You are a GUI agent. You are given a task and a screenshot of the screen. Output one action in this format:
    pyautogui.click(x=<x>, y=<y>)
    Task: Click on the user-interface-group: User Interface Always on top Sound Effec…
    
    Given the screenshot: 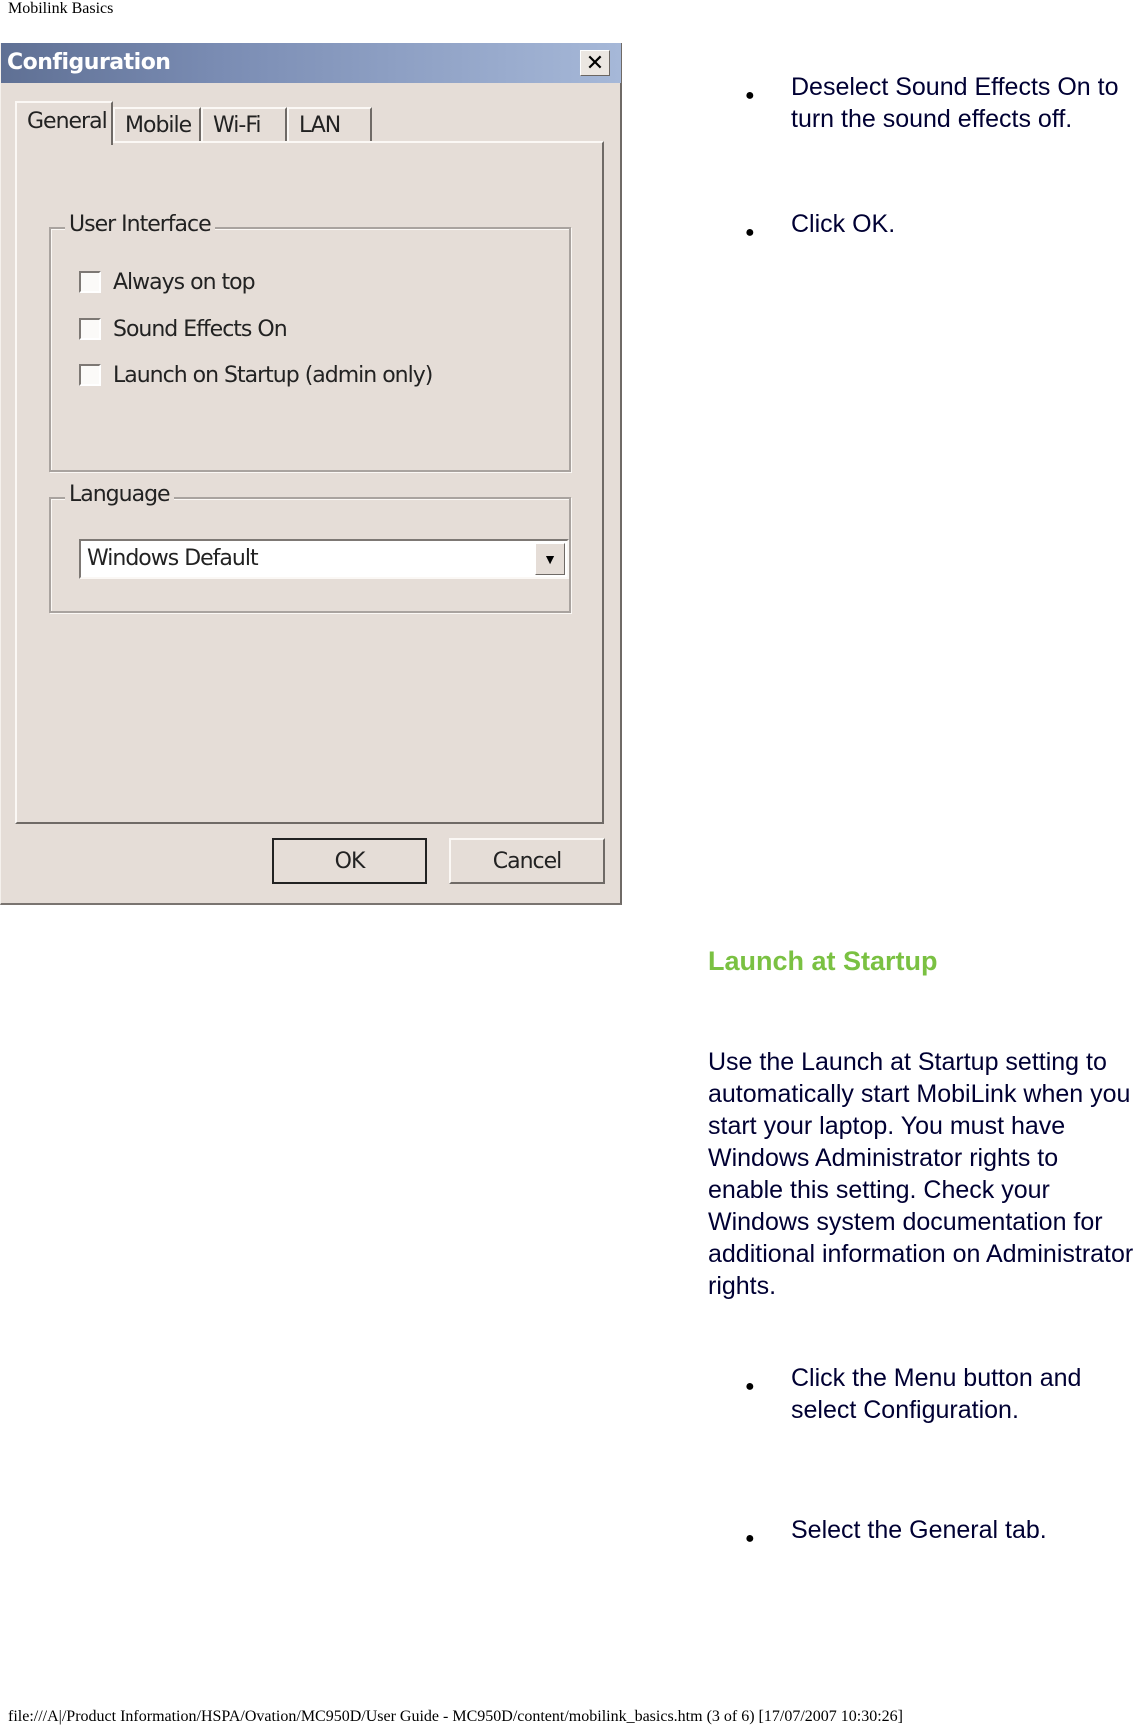 What is the action you would take?
    pyautogui.click(x=310, y=342)
    